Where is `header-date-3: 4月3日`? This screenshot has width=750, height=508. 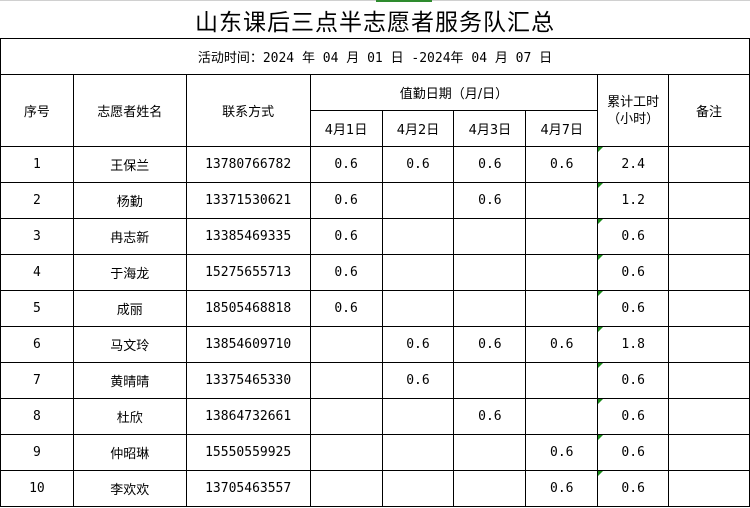
header-date-3: 4月3日 is located at coordinates (490, 128).